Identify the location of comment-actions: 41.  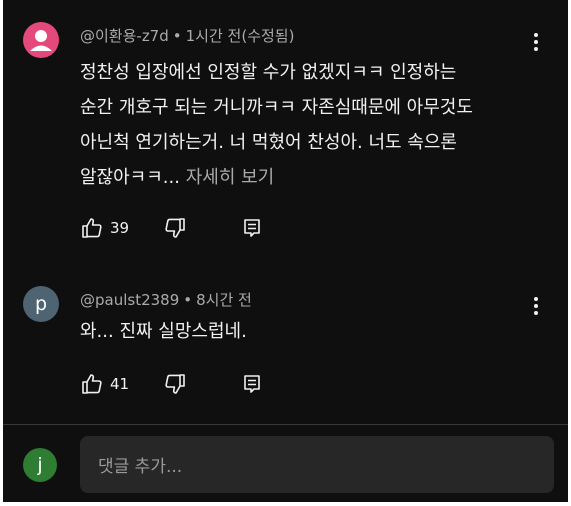
(171, 384).